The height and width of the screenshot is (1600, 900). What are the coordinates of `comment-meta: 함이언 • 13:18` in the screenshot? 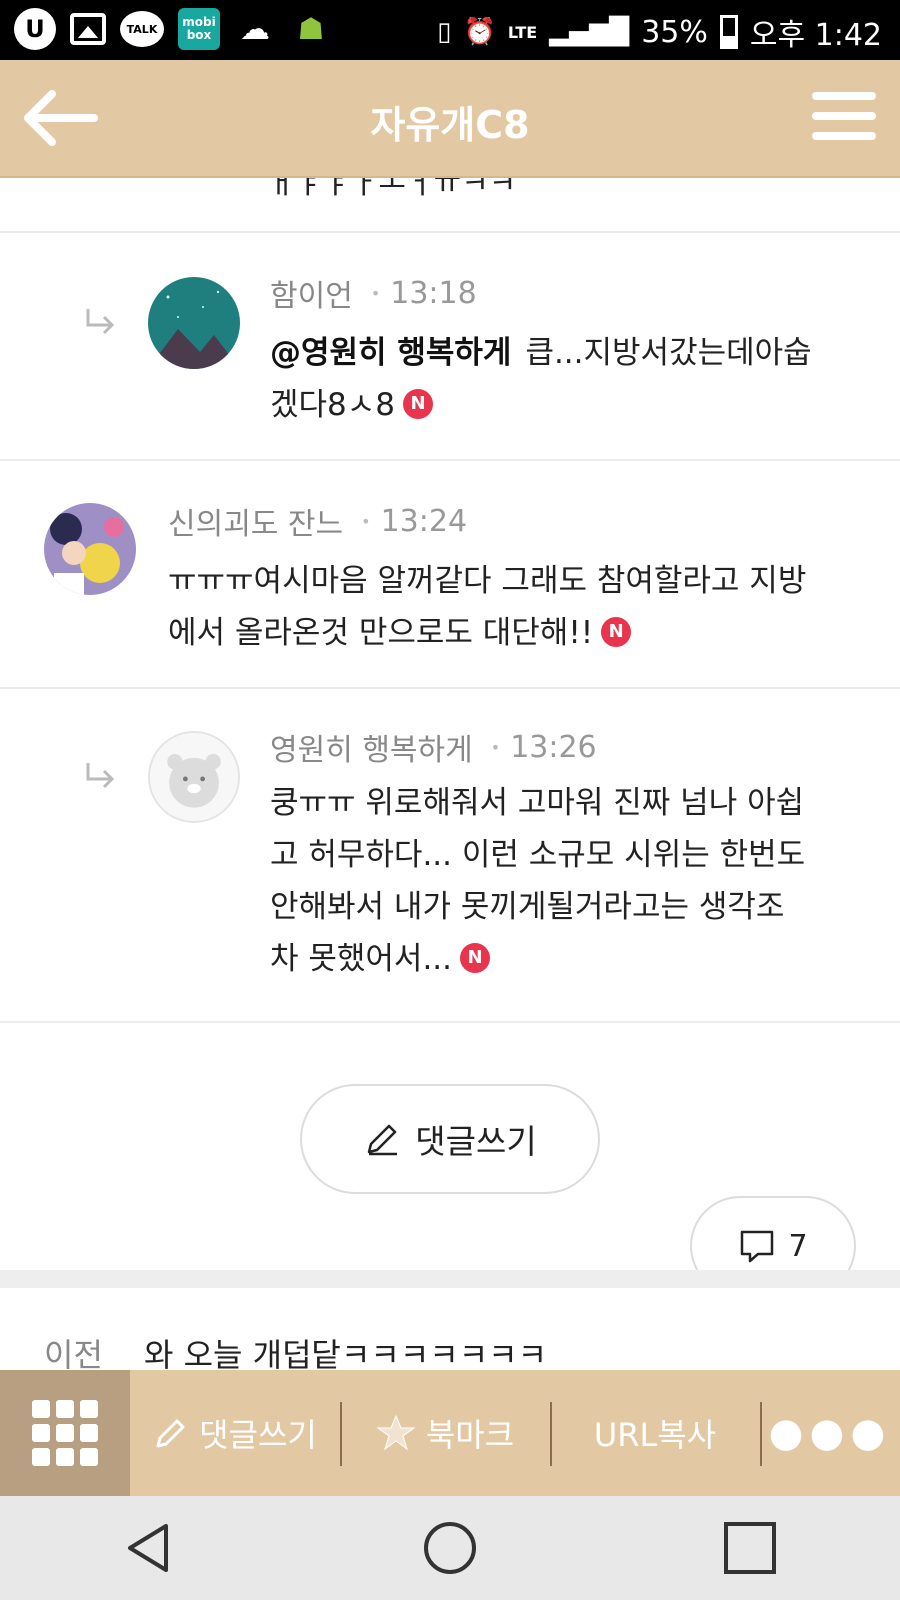 It's located at (373, 293).